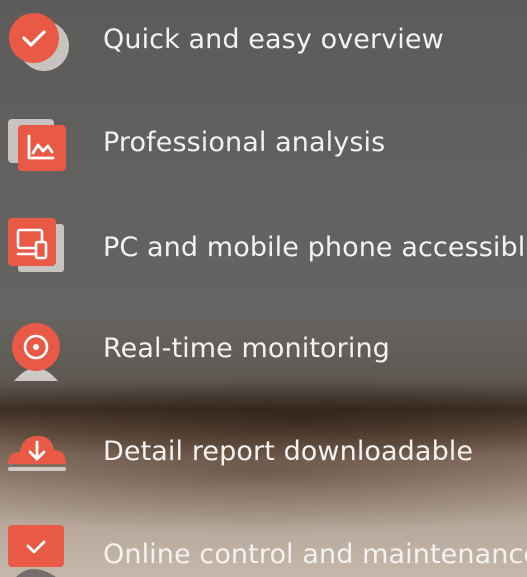  I want to click on feature-label: Professional analysis, so click(244, 142).